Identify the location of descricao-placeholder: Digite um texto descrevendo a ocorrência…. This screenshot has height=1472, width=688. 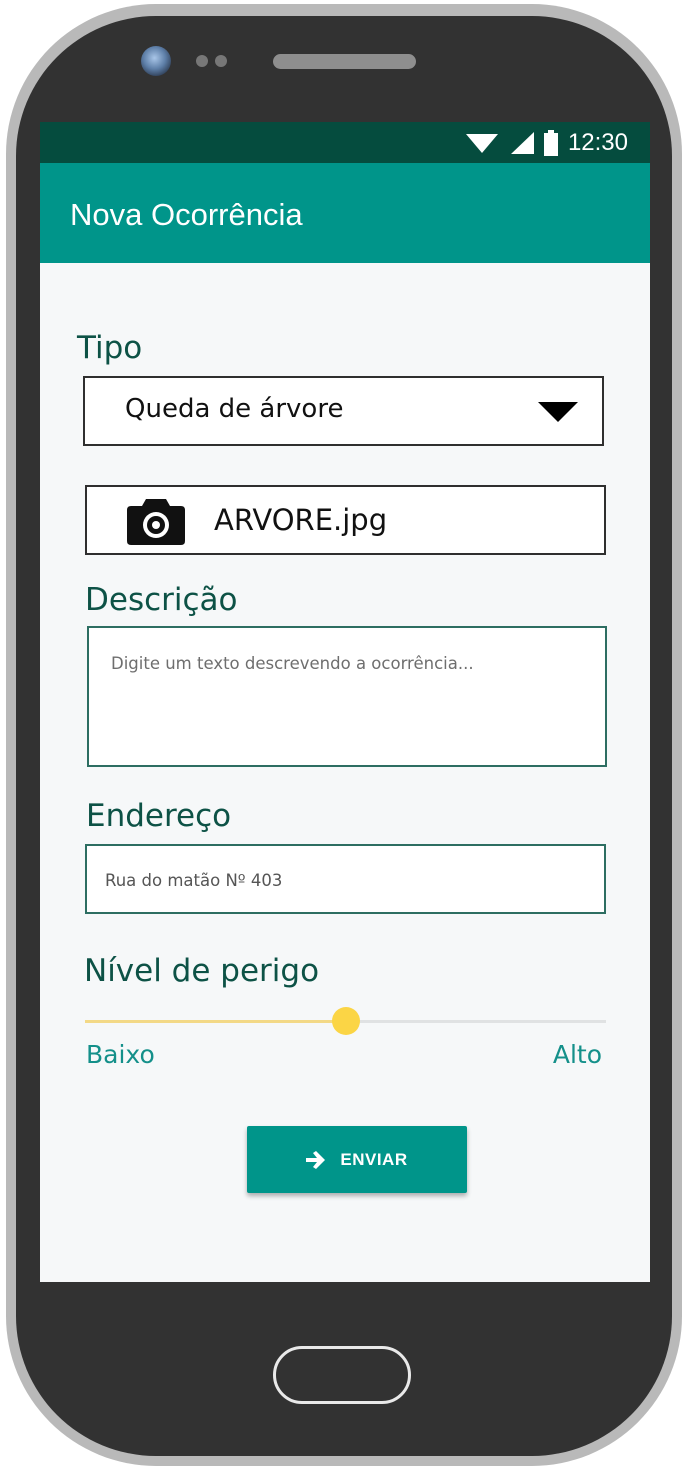
(292, 663).